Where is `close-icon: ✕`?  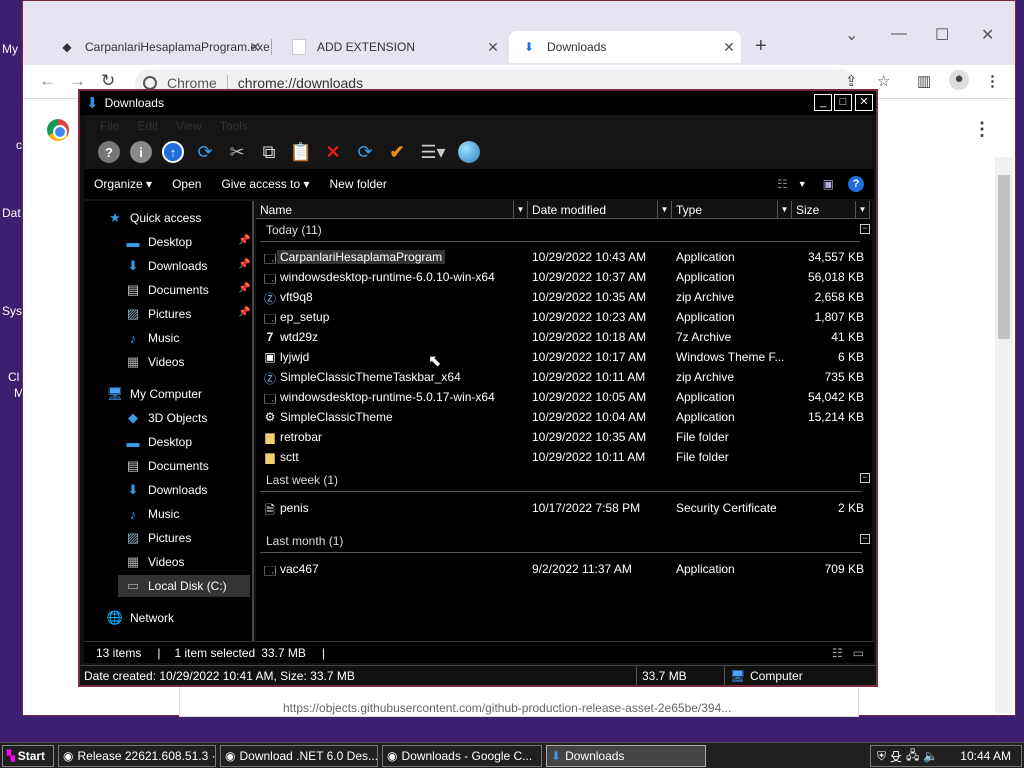 close-icon: ✕ is located at coordinates (987, 35).